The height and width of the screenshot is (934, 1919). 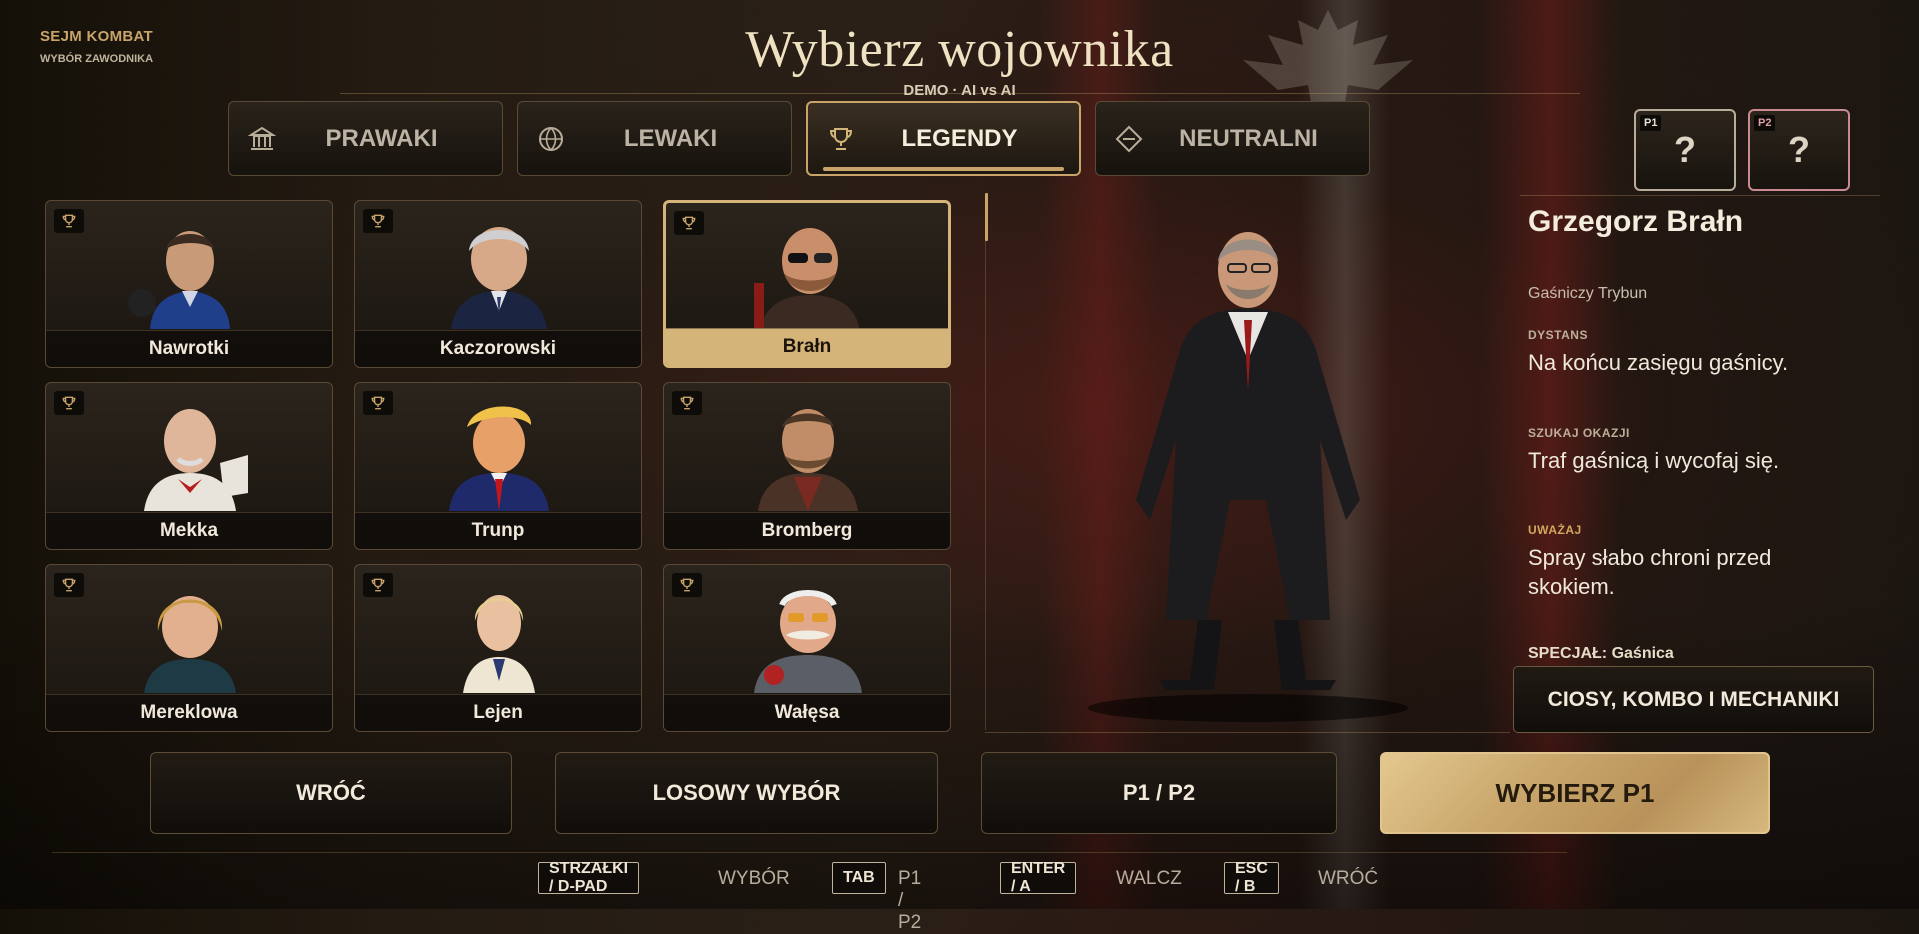 What do you see at coordinates (1248, 138) in the screenshot?
I see `tab-label: NEUTRALNI` at bounding box center [1248, 138].